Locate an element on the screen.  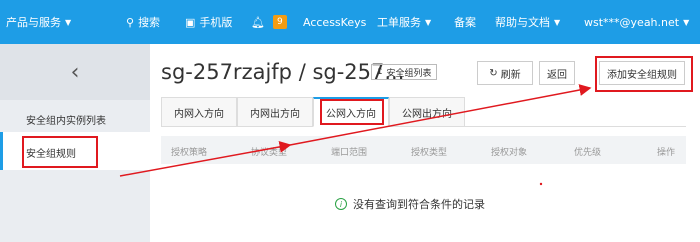
security-group-list-label: 安全组列表 is located at coordinates (409, 73).